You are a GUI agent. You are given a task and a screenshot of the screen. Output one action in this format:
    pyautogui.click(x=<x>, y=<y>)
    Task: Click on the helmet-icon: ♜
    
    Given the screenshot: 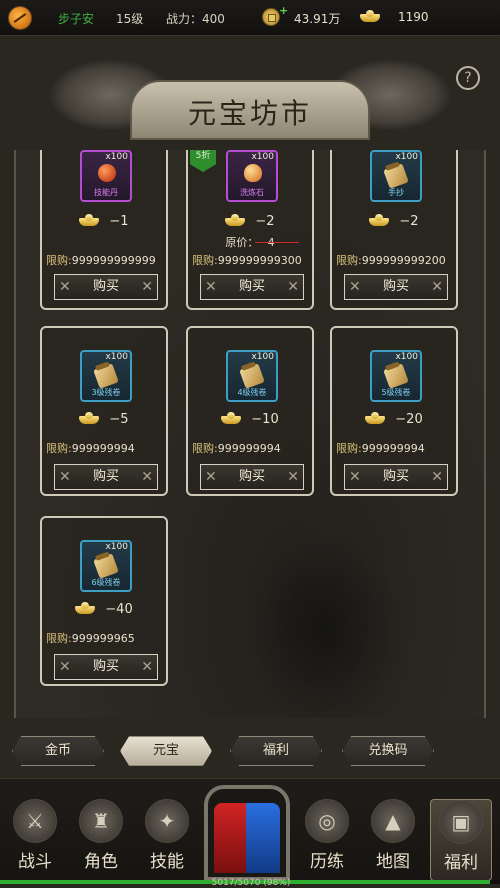 What is the action you would take?
    pyautogui.click(x=101, y=821)
    